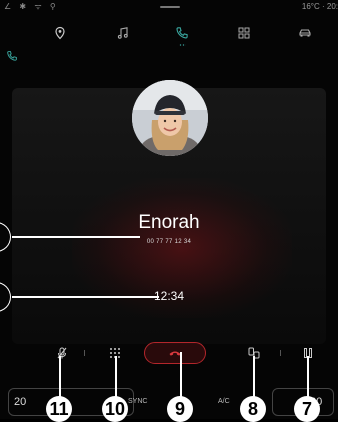 Image resolution: width=338 pixels, height=422 pixels. What do you see at coordinates (169, 242) in the screenshot?
I see `contact-number: 00 77 77 12 34` at bounding box center [169, 242].